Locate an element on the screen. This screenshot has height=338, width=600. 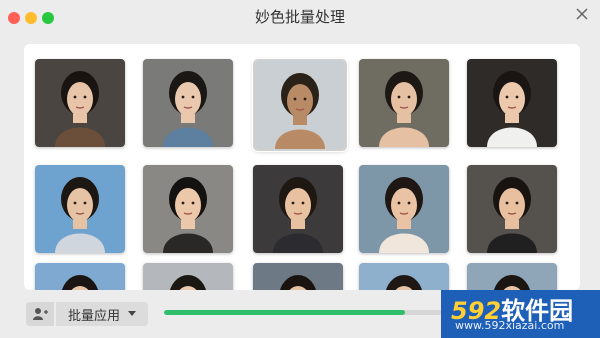
progress-fill is located at coordinates (284, 312).